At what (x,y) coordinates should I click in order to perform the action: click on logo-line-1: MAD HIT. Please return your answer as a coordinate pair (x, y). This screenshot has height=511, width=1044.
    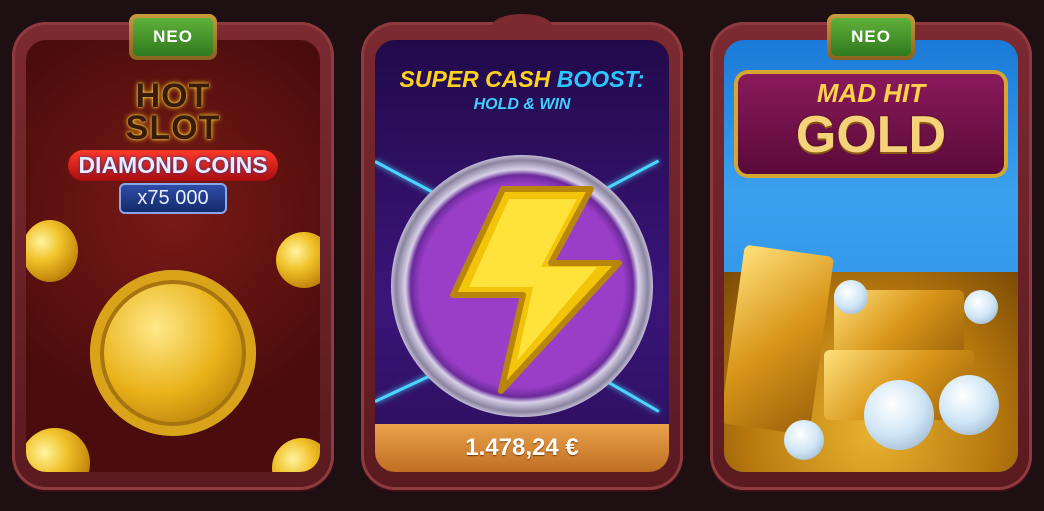
    Looking at the image, I should click on (871, 93).